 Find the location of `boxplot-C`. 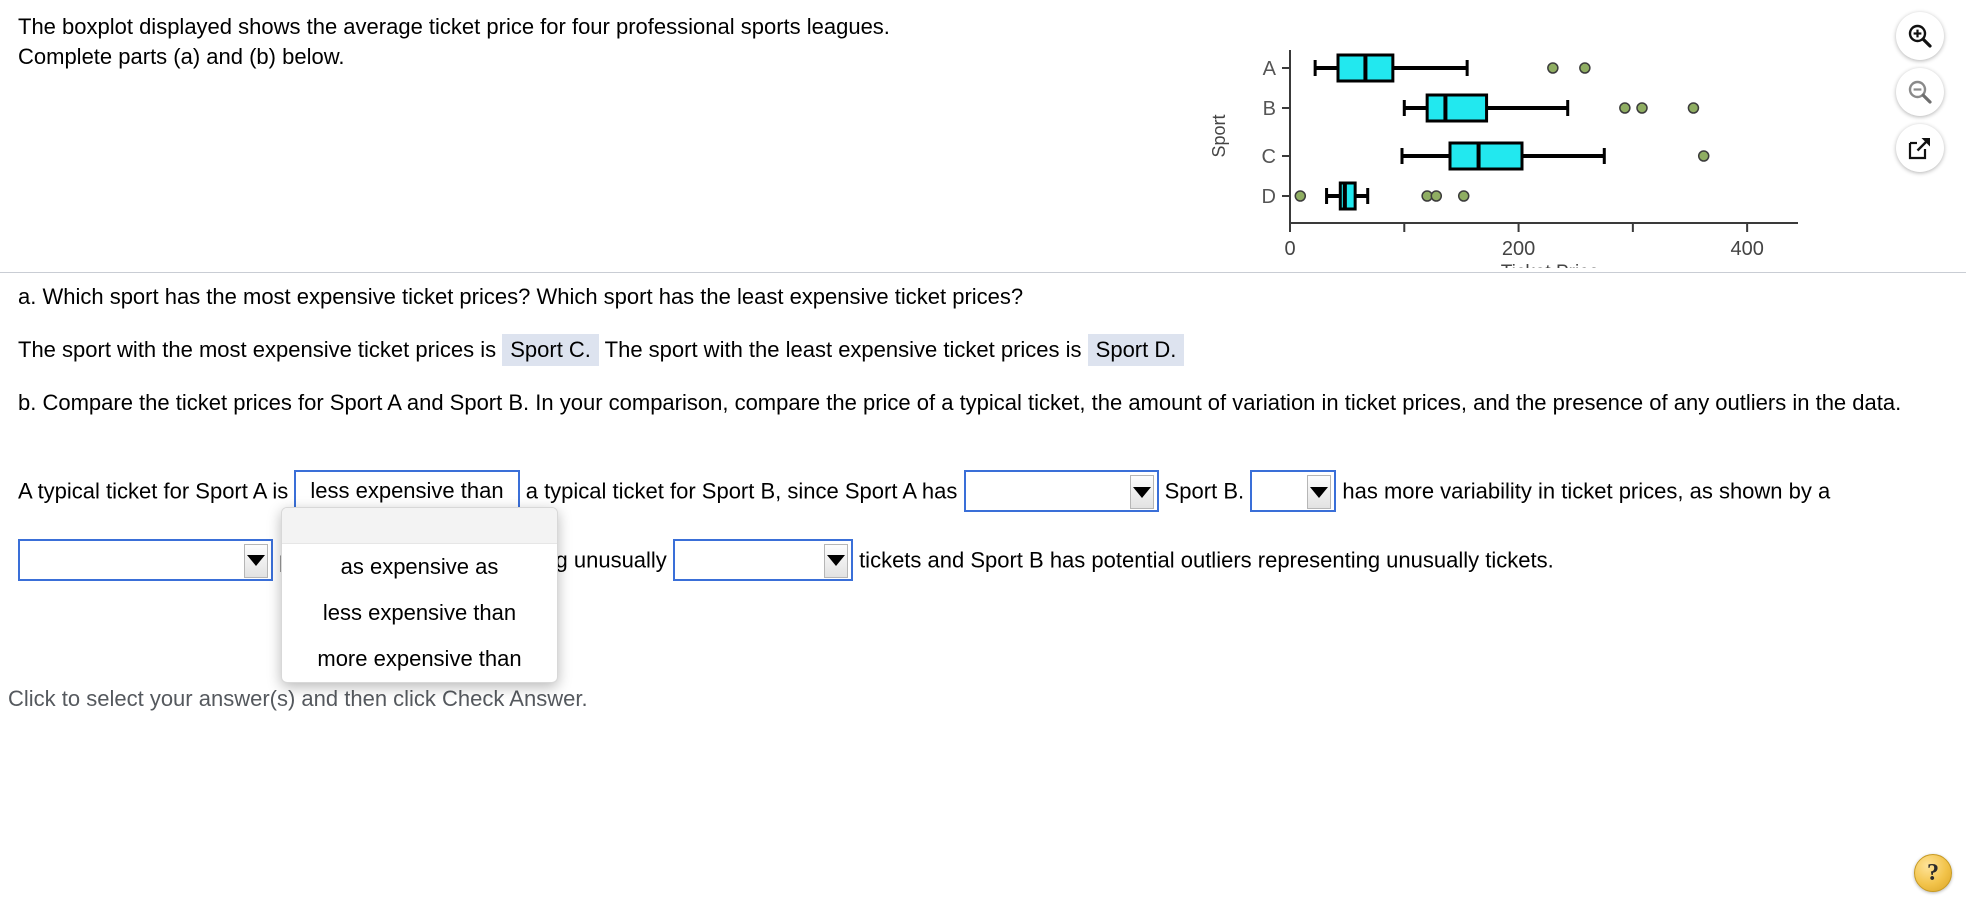

boxplot-C is located at coordinates (1555, 156).